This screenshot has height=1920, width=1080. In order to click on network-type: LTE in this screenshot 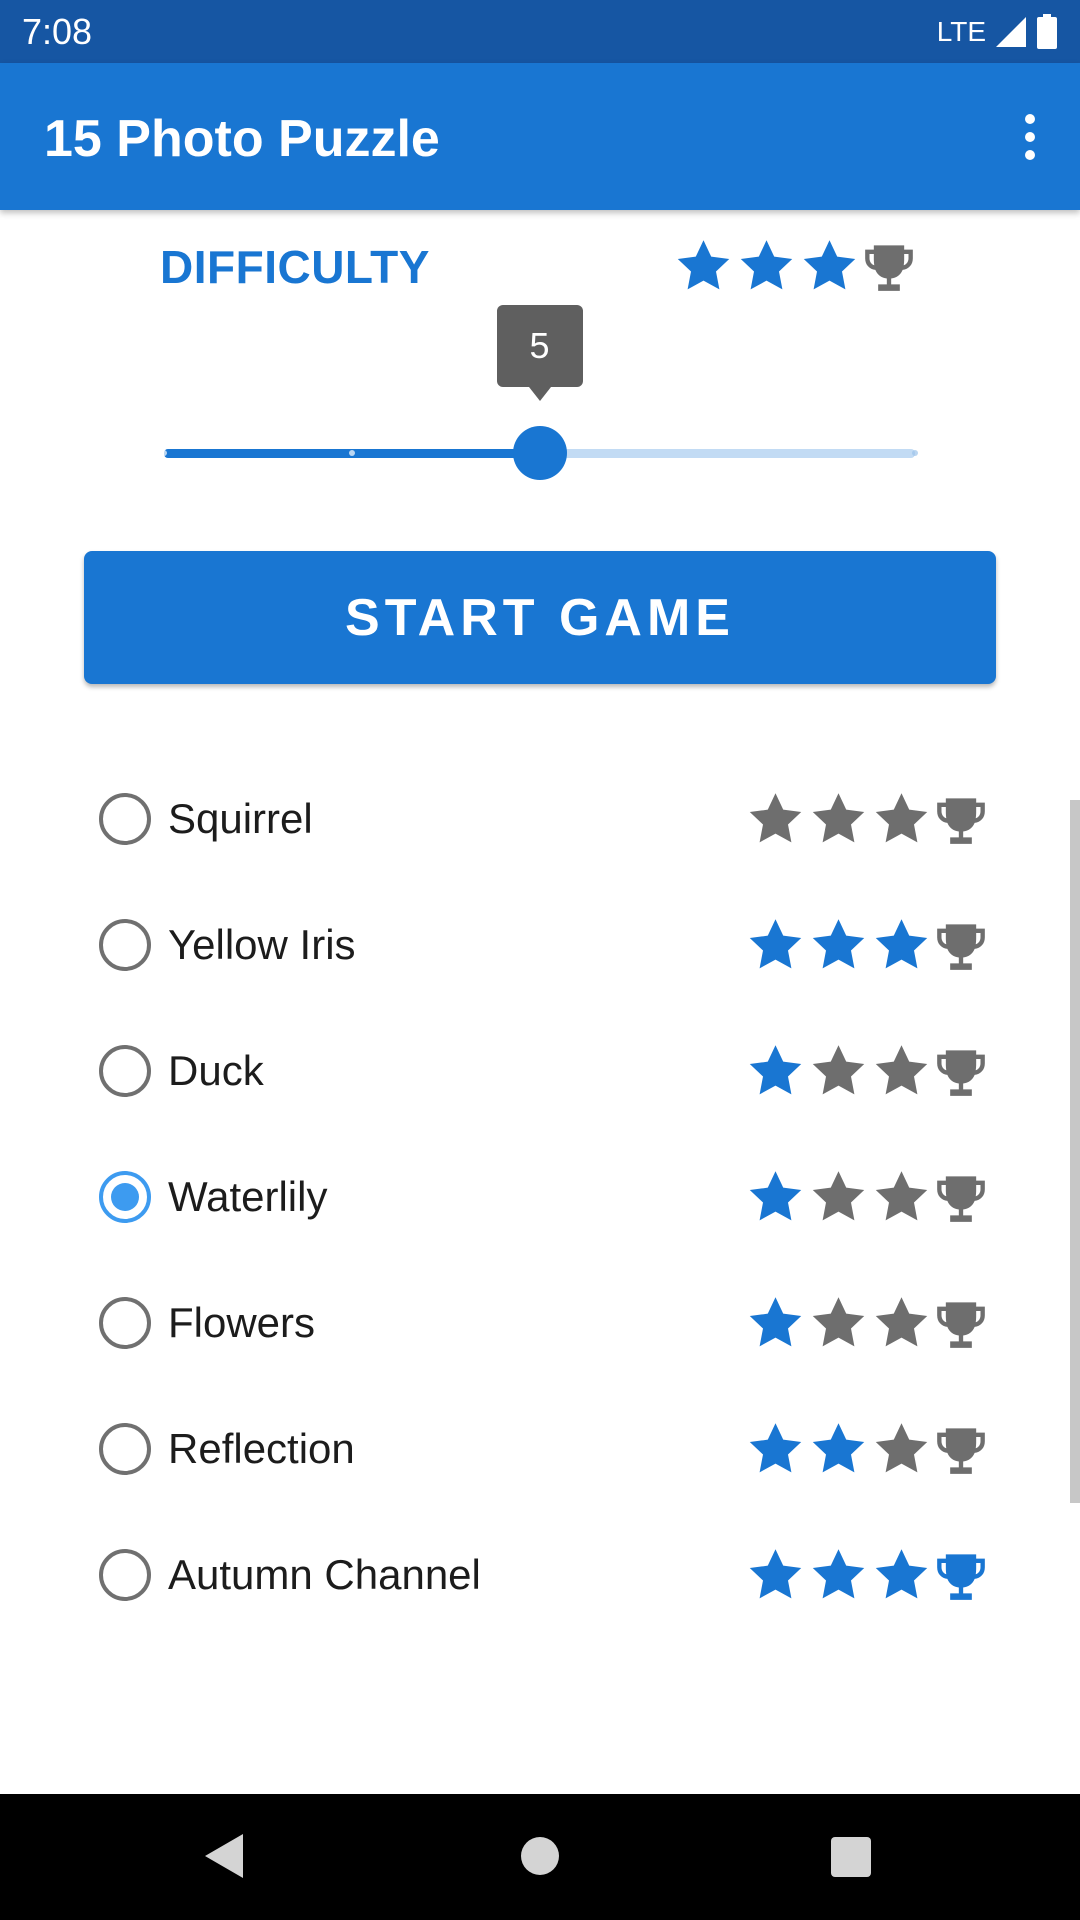, I will do `click(961, 31)`.